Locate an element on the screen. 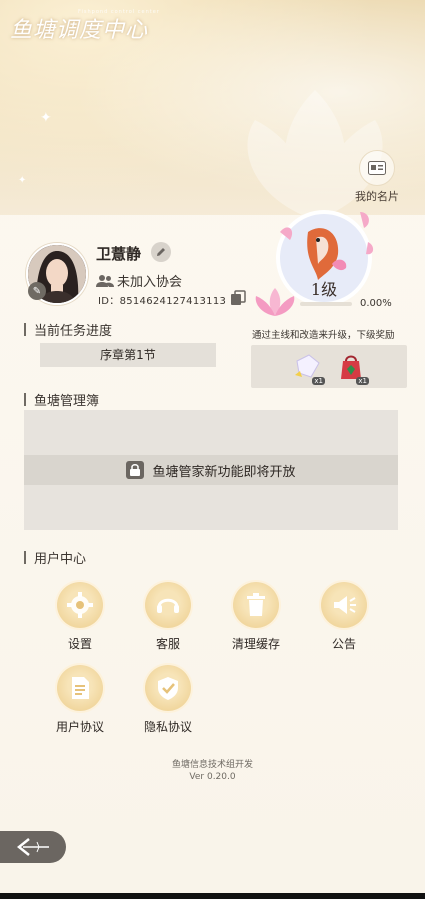  bottom-bar is located at coordinates (212, 896).